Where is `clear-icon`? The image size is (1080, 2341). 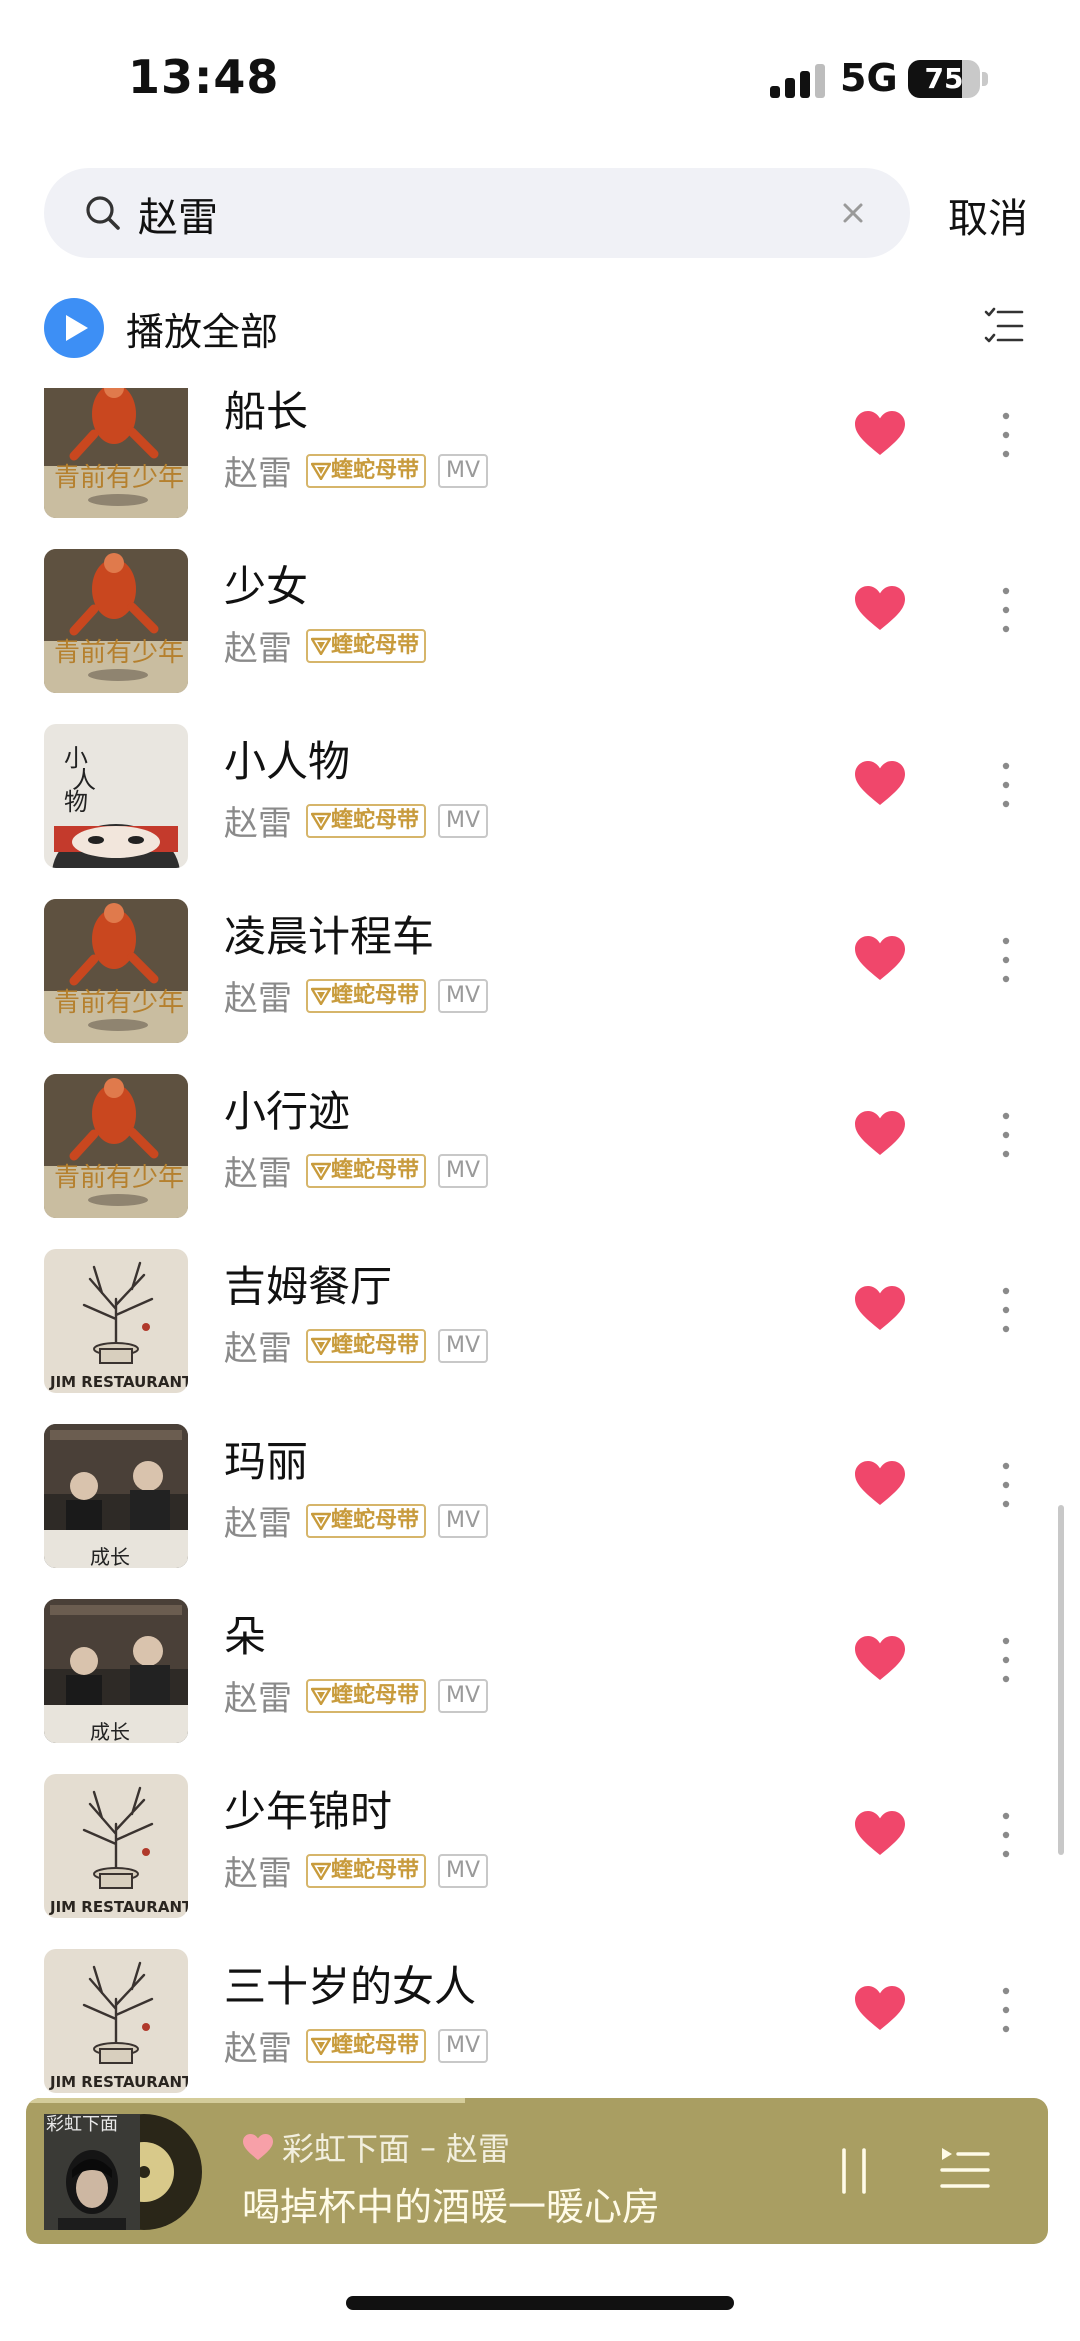 clear-icon is located at coordinates (853, 213).